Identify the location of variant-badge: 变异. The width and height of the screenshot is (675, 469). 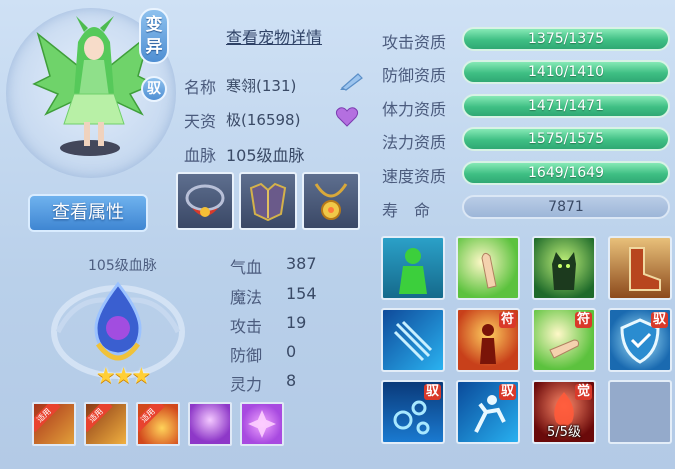
(154, 36).